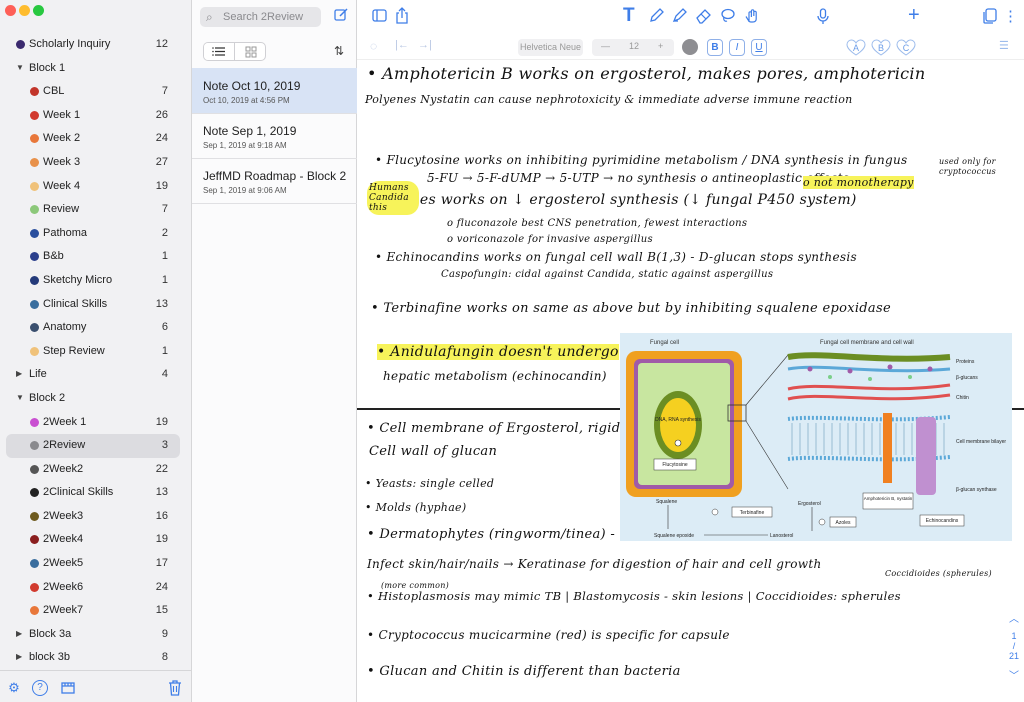  Describe the element at coordinates (96, 658) in the screenshot. I see `sidebar-item: ▶ block 3b 8` at that location.